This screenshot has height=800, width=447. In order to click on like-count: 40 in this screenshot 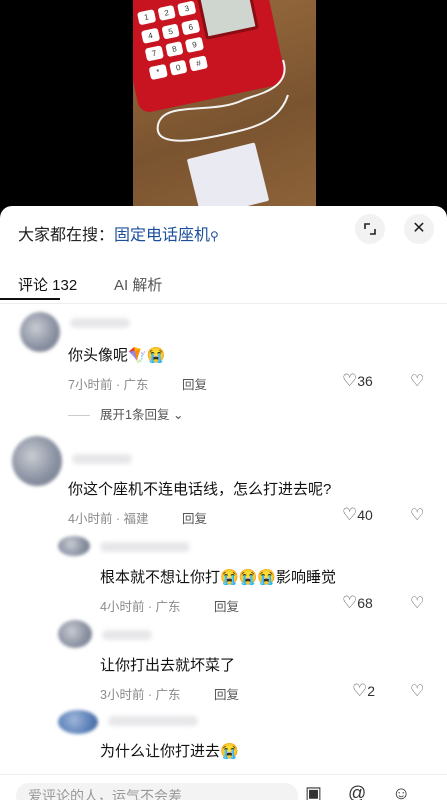, I will do `click(365, 515)`.